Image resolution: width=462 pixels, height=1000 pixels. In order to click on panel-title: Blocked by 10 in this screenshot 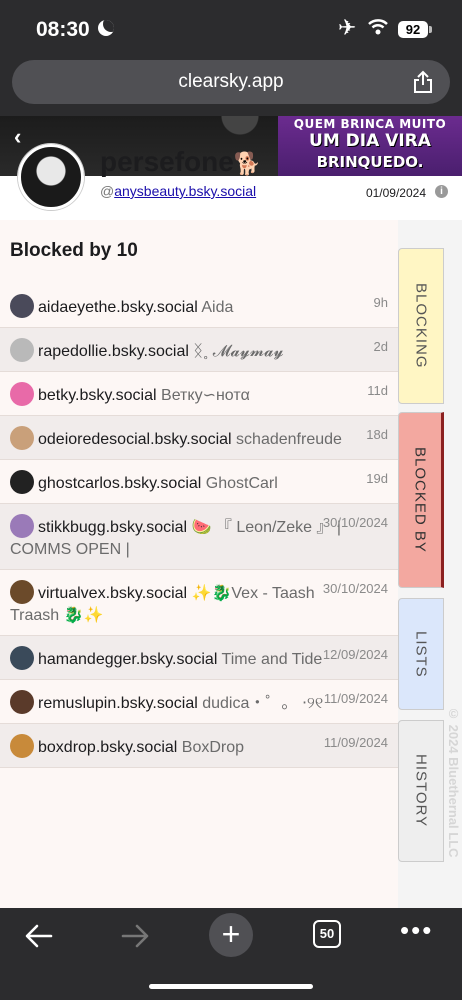, I will do `click(74, 250)`.